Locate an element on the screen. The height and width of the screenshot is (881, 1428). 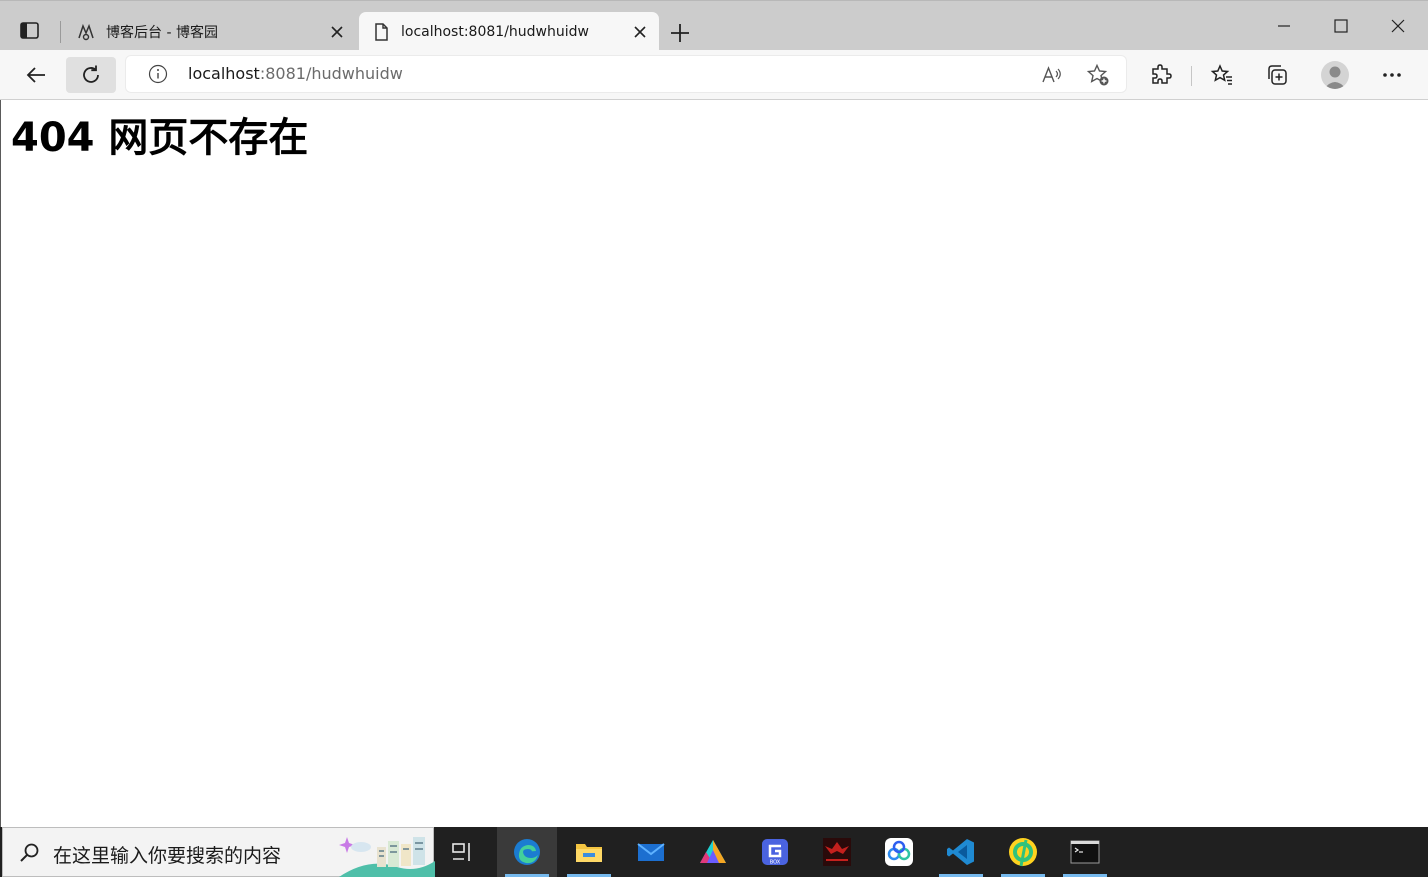
tab-cnblogs: 博客后台 - 博客园 is located at coordinates (210, 31).